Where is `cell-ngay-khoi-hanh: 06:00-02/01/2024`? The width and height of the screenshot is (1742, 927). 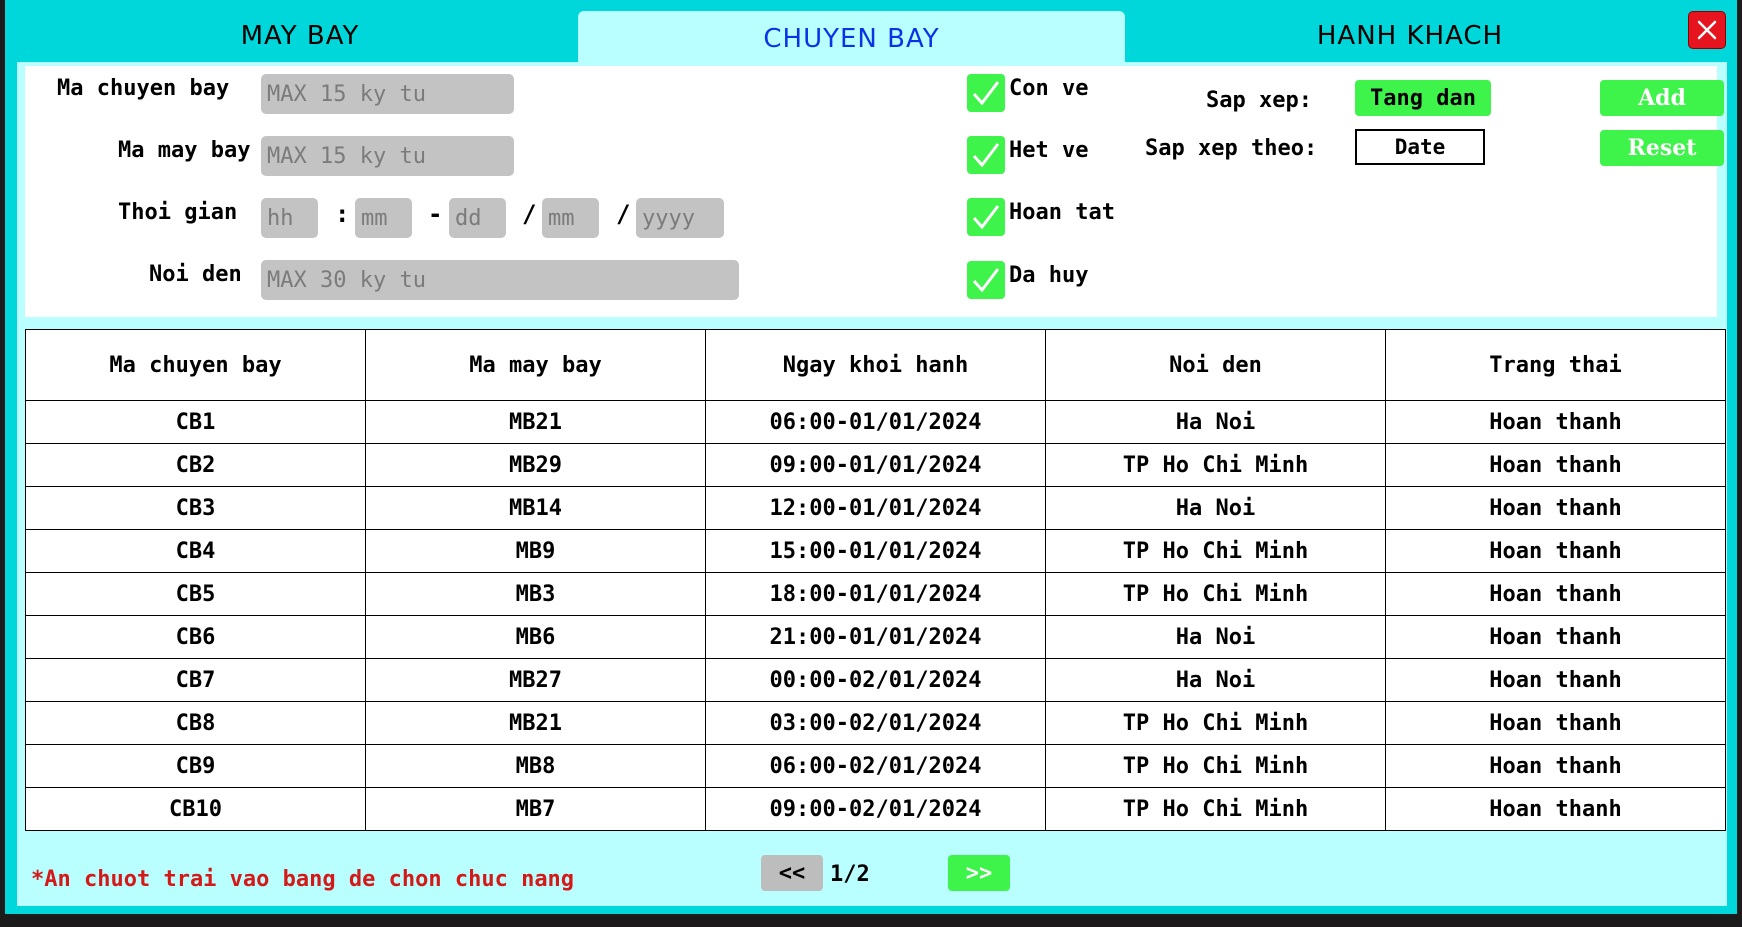 cell-ngay-khoi-hanh: 06:00-02/01/2024 is located at coordinates (875, 766).